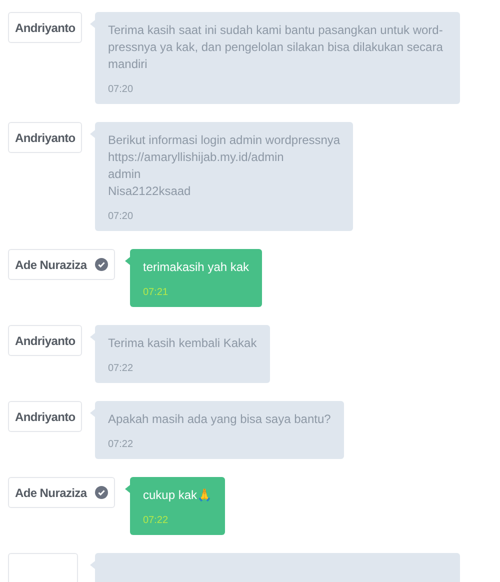 The image size is (500, 582). Describe the element at coordinates (182, 343) in the screenshot. I see `message-text: Terima kasih kembali Kakak` at that location.